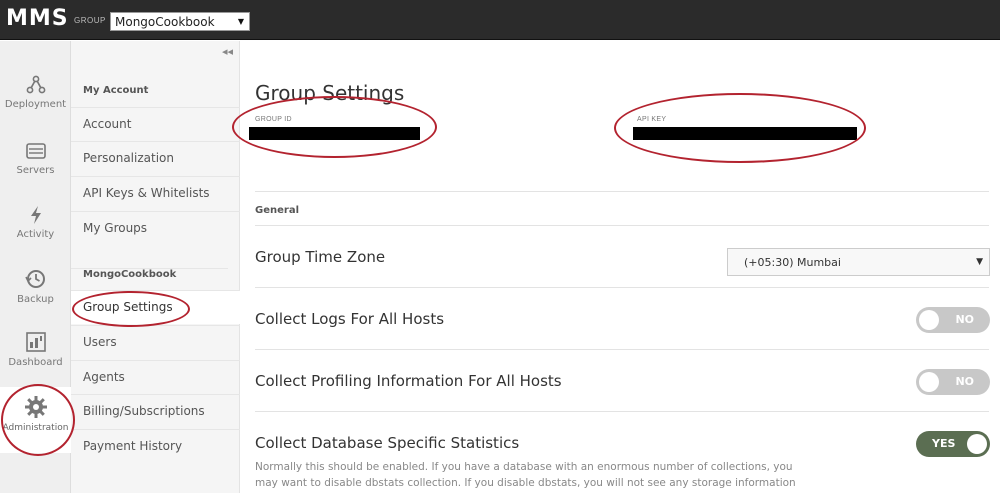 The image size is (1000, 493). I want to click on nav-servers: Servers, so click(35, 172).